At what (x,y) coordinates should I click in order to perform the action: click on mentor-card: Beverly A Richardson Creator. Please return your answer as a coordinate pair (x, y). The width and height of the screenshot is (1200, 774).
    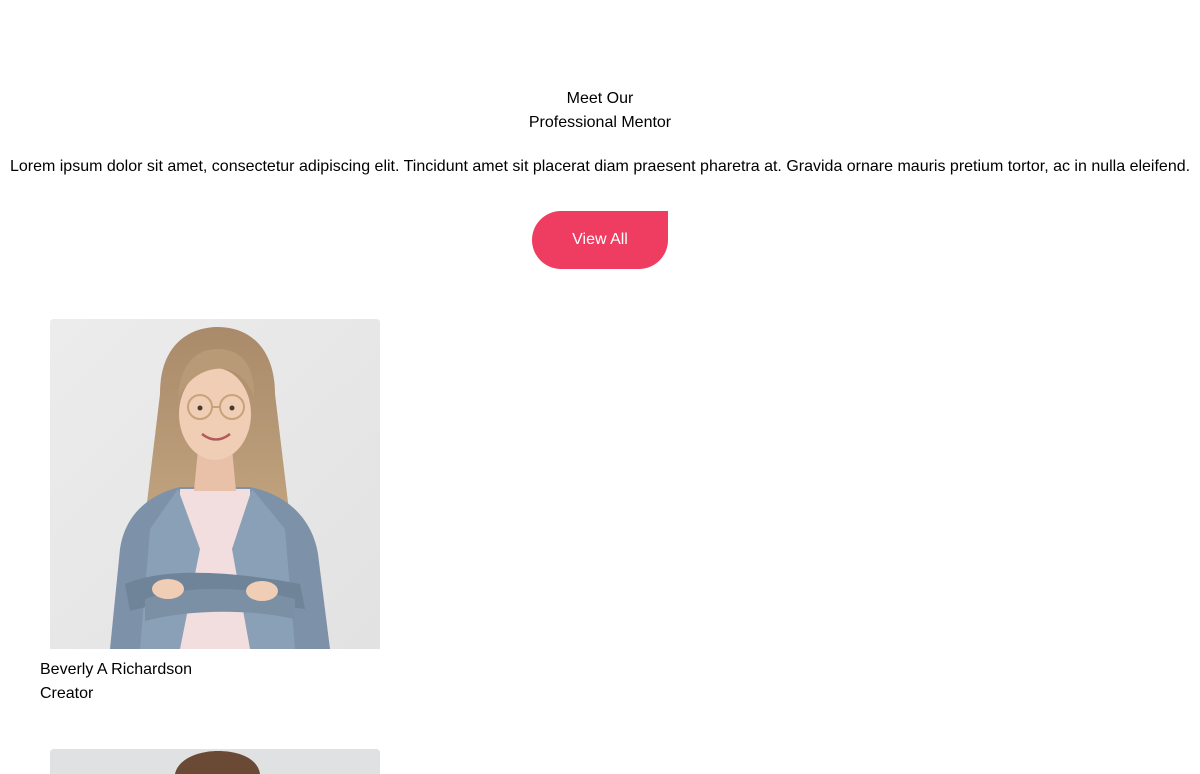
    Looking at the image, I should click on (210, 514).